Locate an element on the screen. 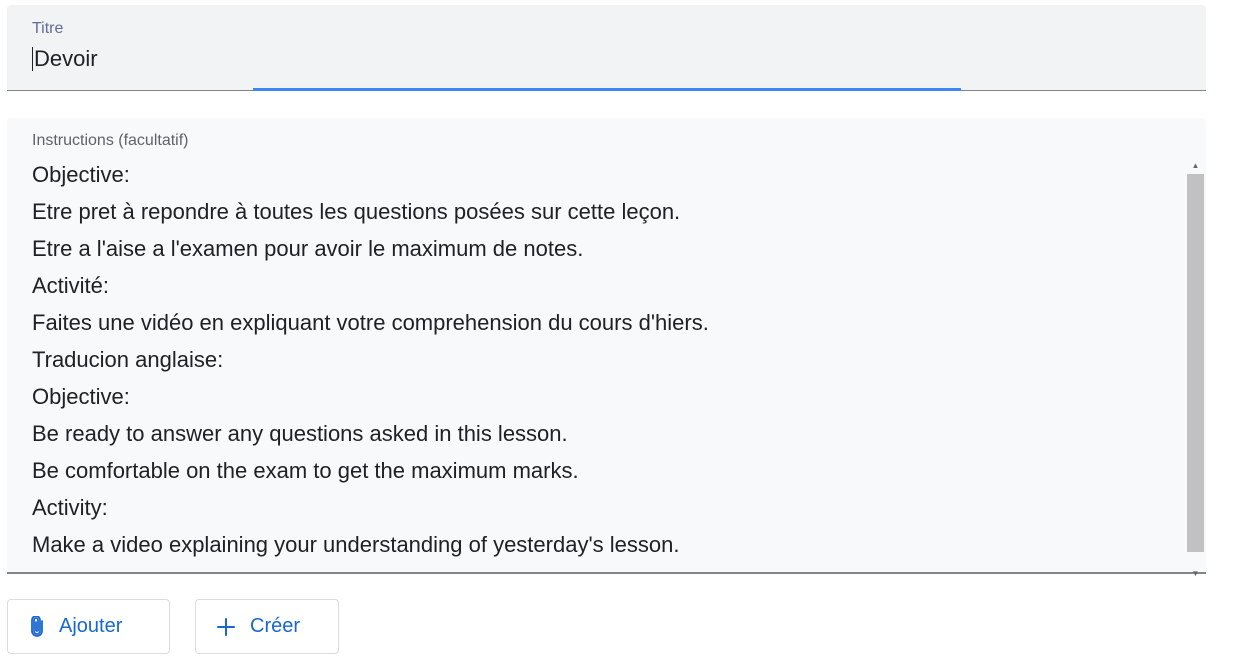 This screenshot has height=665, width=1240. instructions-line: Activity: is located at coordinates (70, 507).